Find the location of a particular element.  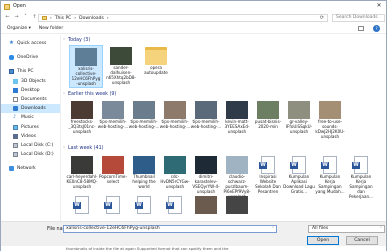

sidebar-item-quick-access: ★ Quick access is located at coordinates (30, 43).